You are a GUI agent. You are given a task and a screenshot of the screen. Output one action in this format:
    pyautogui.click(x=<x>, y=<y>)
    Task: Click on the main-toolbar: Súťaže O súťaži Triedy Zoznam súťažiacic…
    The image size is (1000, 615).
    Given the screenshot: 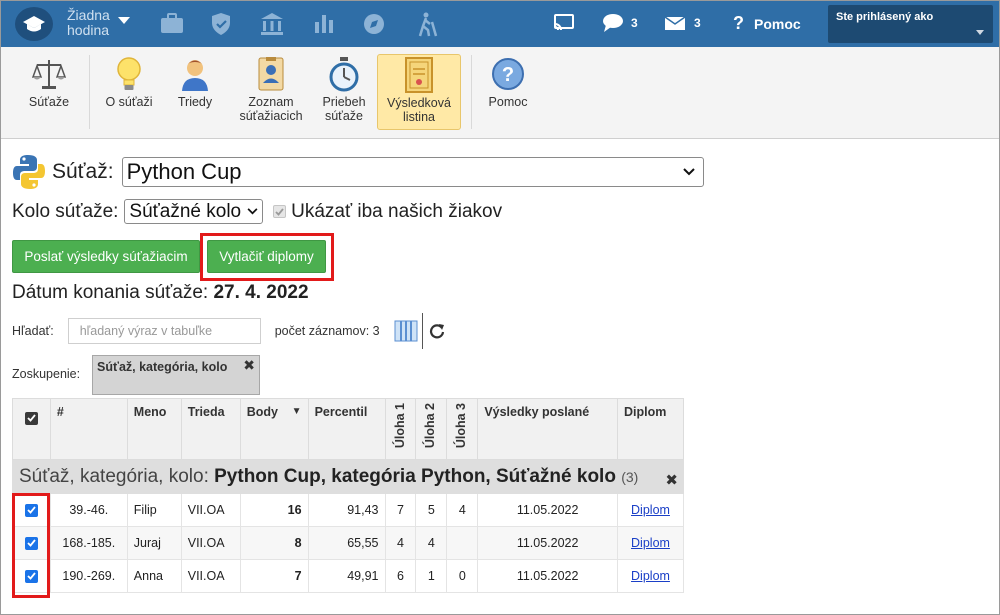 What is the action you would take?
    pyautogui.click(x=500, y=93)
    